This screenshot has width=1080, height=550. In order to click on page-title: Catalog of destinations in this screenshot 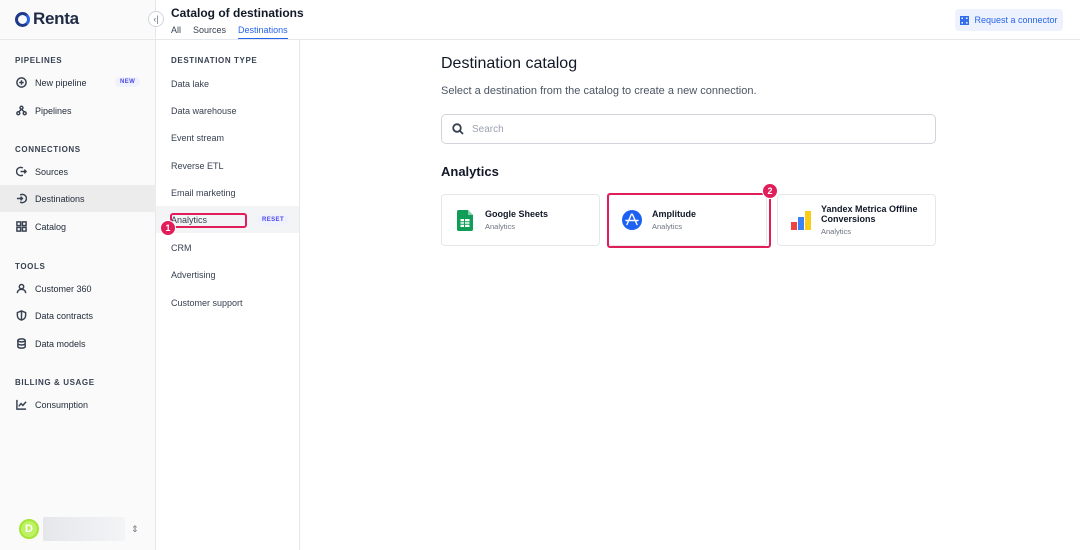, I will do `click(237, 13)`.